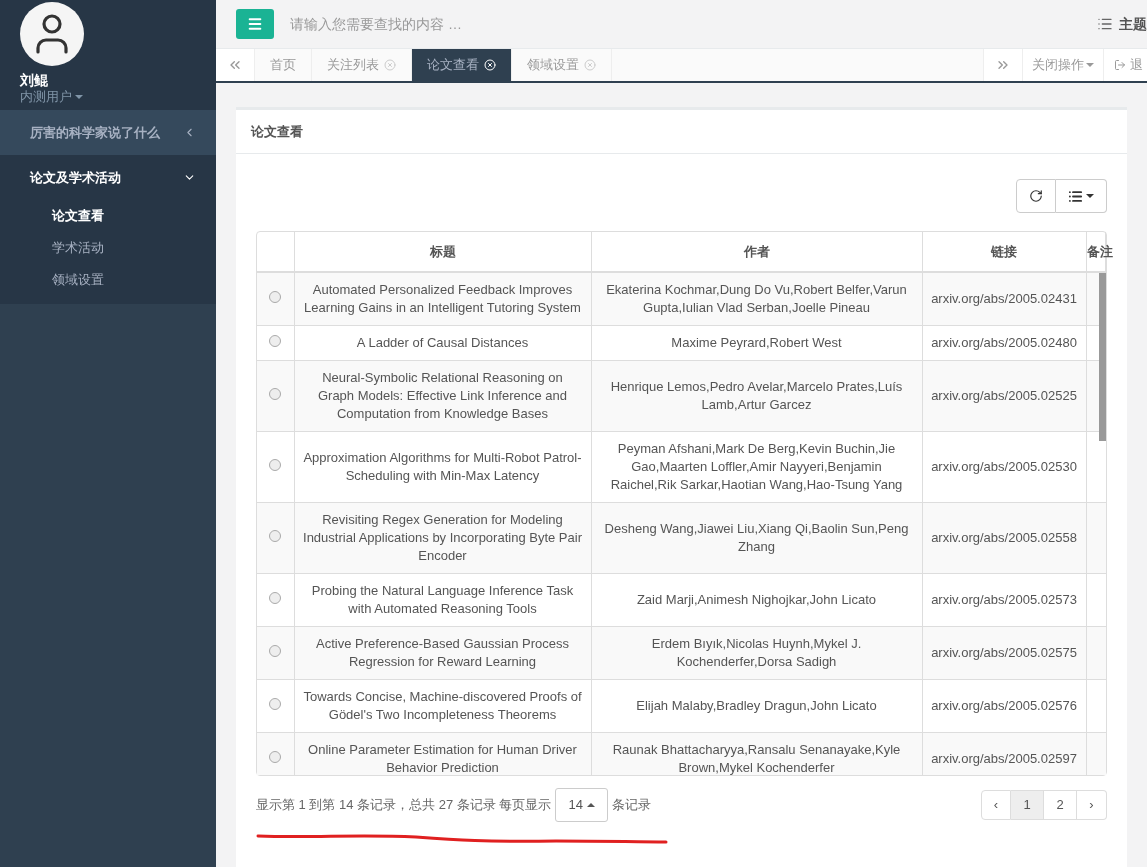 This screenshot has width=1147, height=867. What do you see at coordinates (756, 599) in the screenshot?
I see `authors-cell: Zaid Marji,Animesh Nighojkar,John Licato` at bounding box center [756, 599].